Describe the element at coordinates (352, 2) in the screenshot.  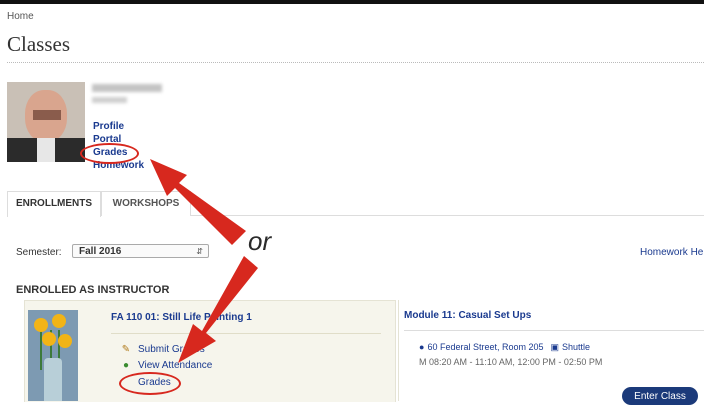
I see `top-bar` at that location.